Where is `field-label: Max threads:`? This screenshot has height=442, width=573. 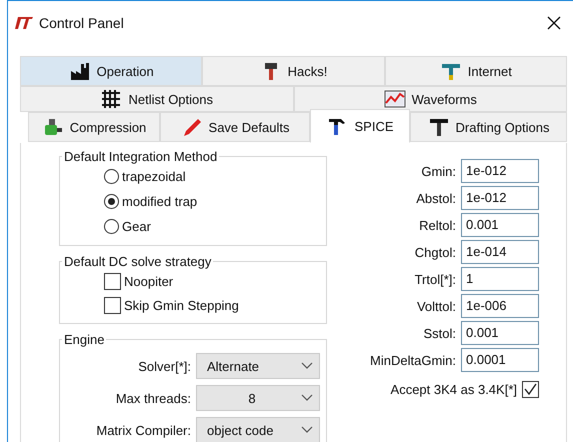
field-label: Max threads: is located at coordinates (153, 398).